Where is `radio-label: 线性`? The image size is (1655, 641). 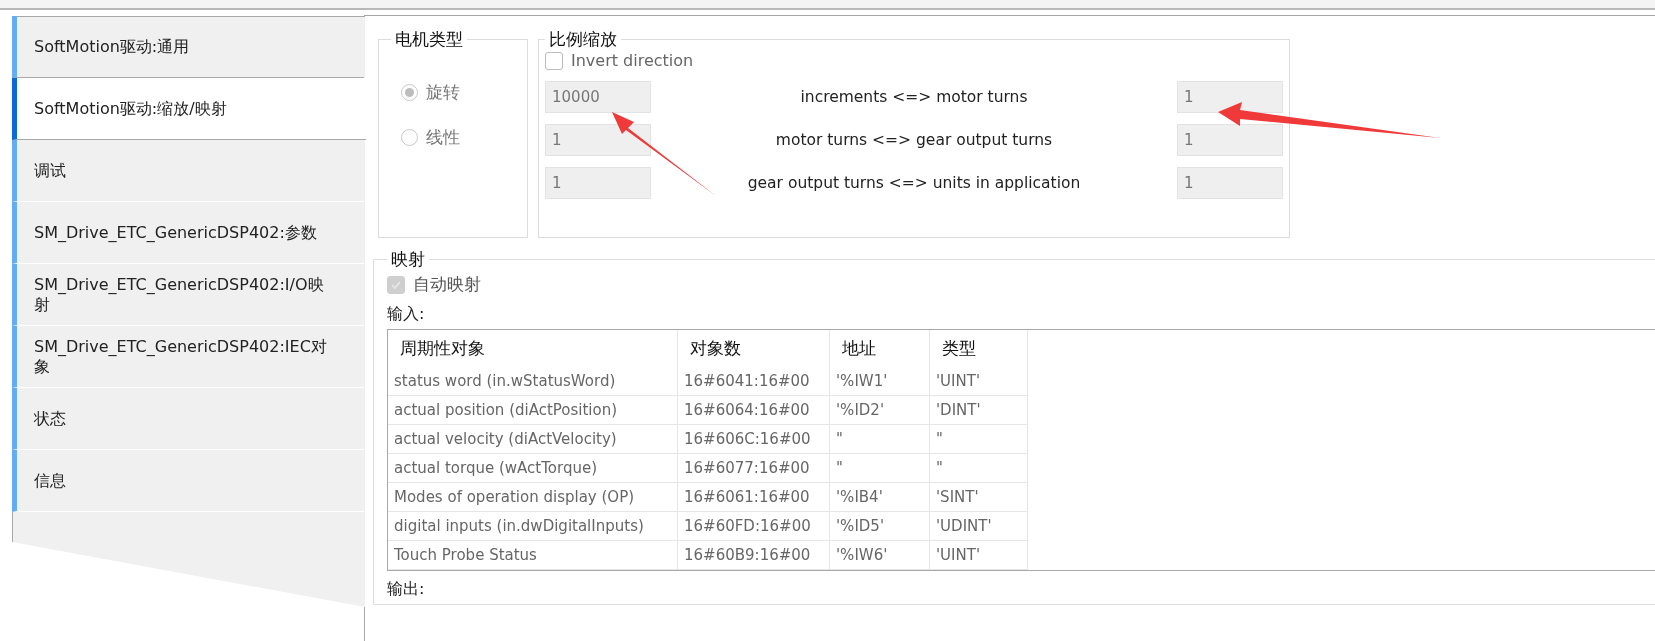 radio-label: 线性 is located at coordinates (443, 137).